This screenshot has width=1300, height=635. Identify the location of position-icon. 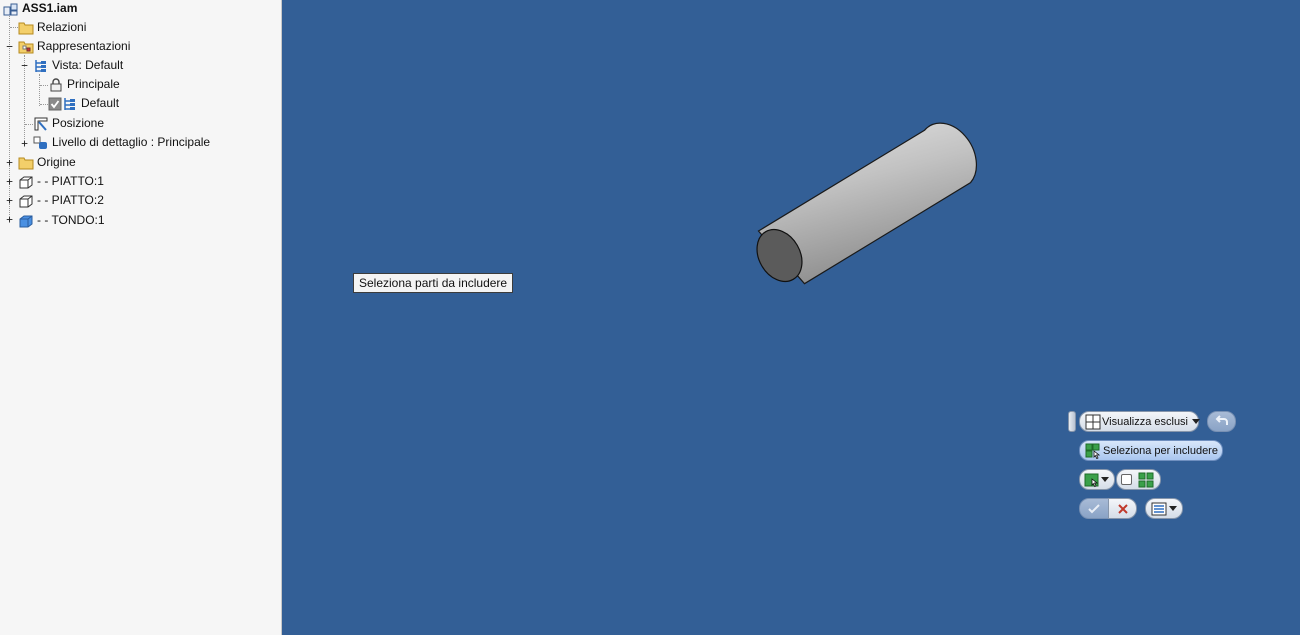
(41, 124).